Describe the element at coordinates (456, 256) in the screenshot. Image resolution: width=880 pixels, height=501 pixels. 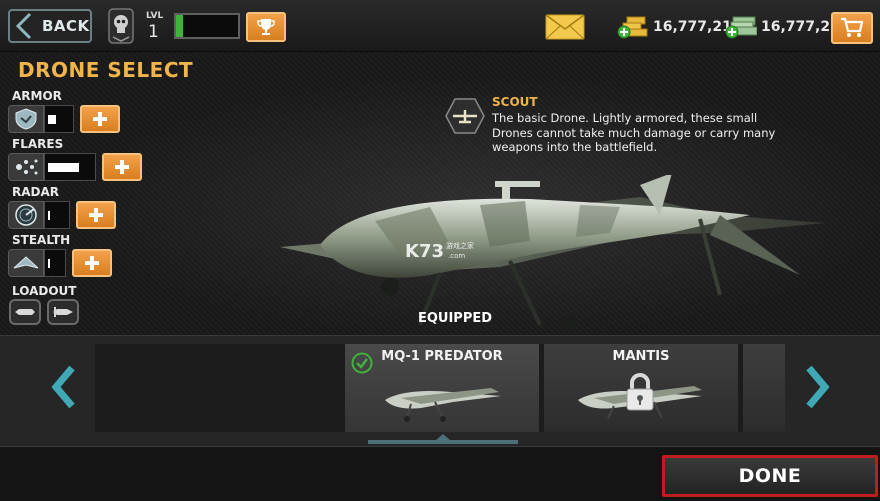
I see `svg-text: .com` at that location.